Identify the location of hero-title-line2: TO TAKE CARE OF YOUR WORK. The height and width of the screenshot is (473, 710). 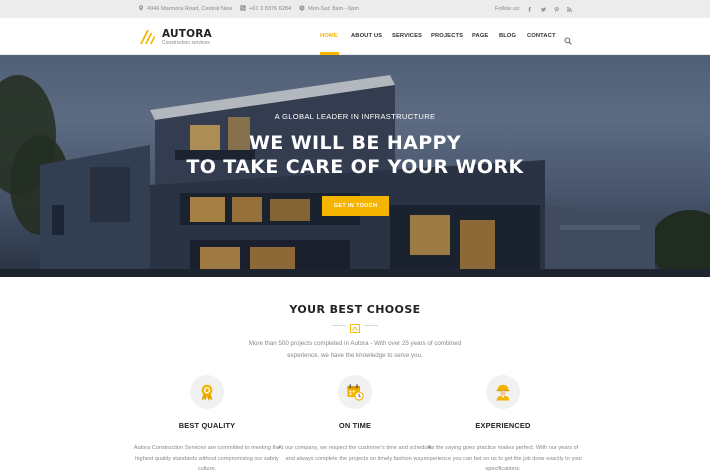
(355, 167).